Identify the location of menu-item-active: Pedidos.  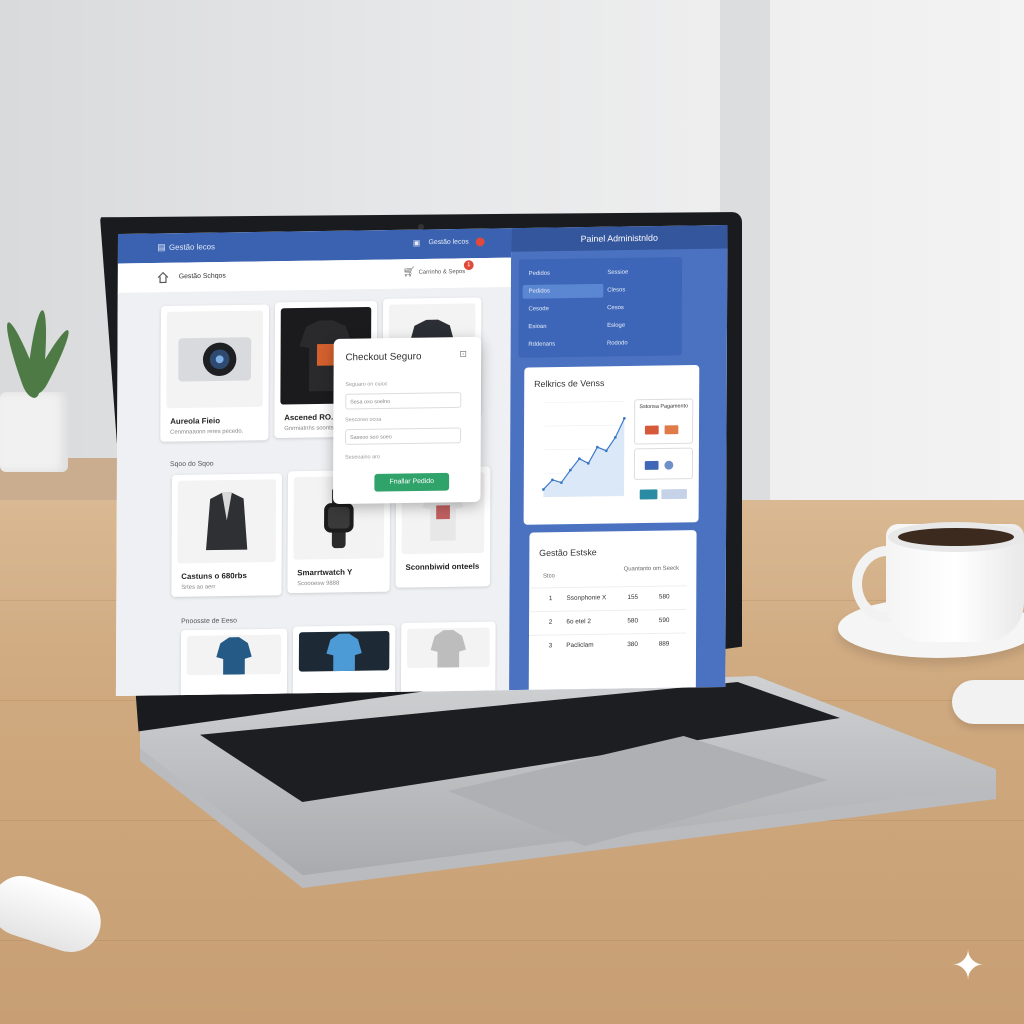
(563, 291).